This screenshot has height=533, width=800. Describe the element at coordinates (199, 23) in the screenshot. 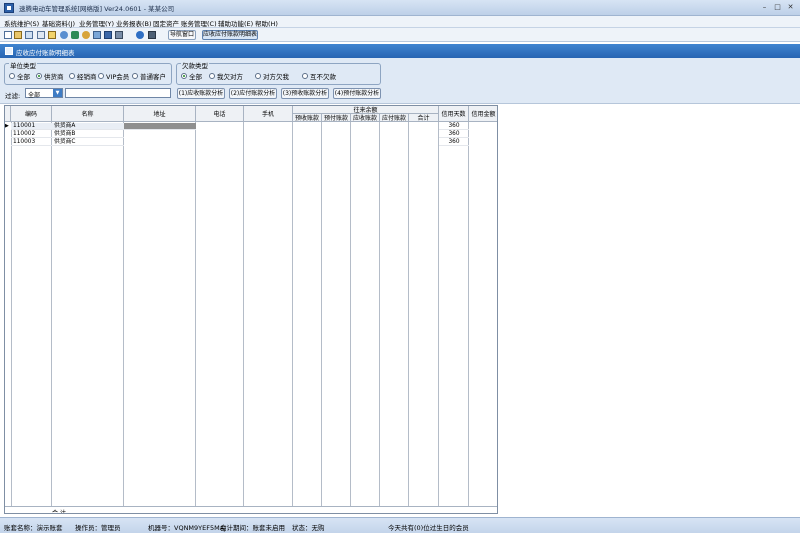

I see `menu-accounting: 账务管理(C)` at that location.